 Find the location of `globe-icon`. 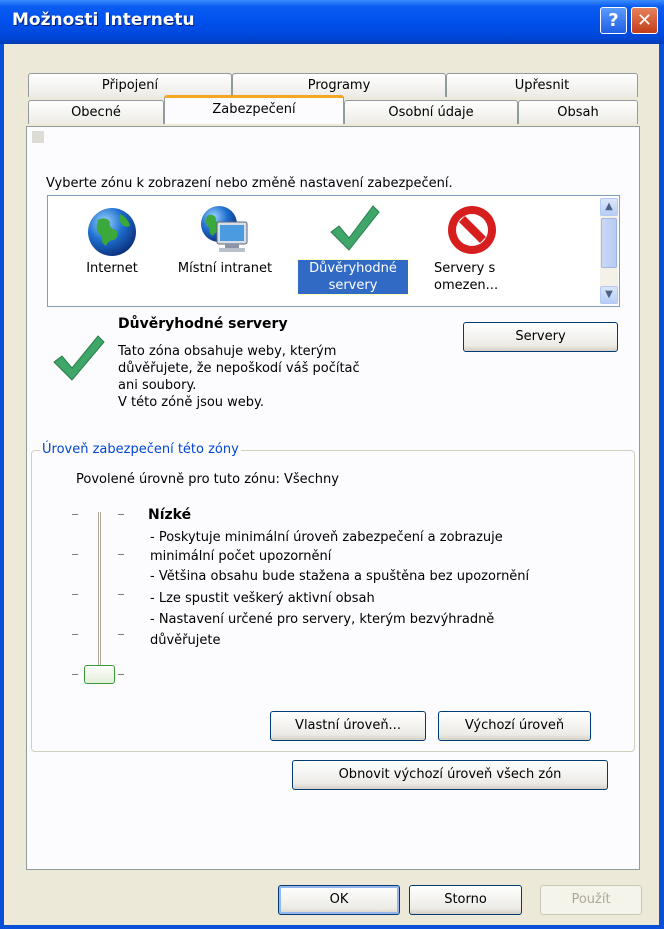

globe-icon is located at coordinates (112, 232).